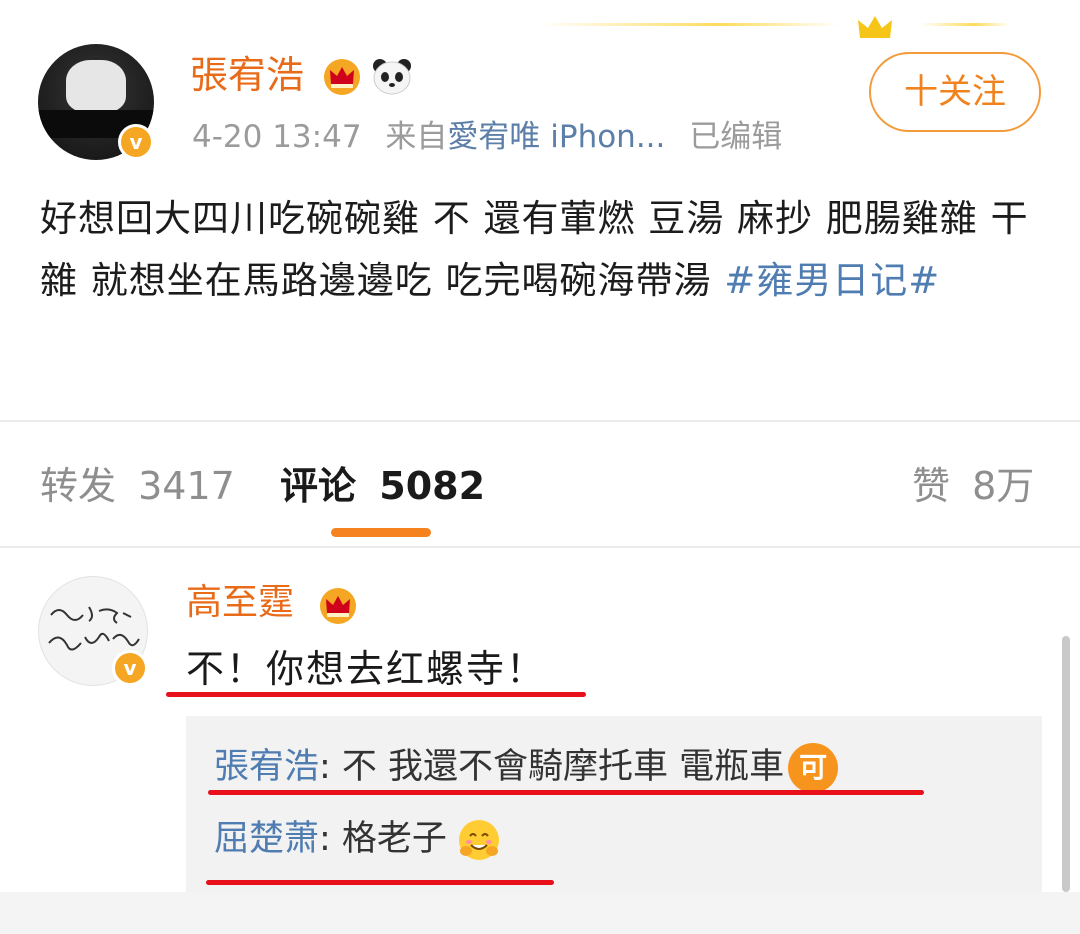 This screenshot has width=1080, height=934. Describe the element at coordinates (1003, 486) in the screenshot. I see `like-count: 8万` at that location.